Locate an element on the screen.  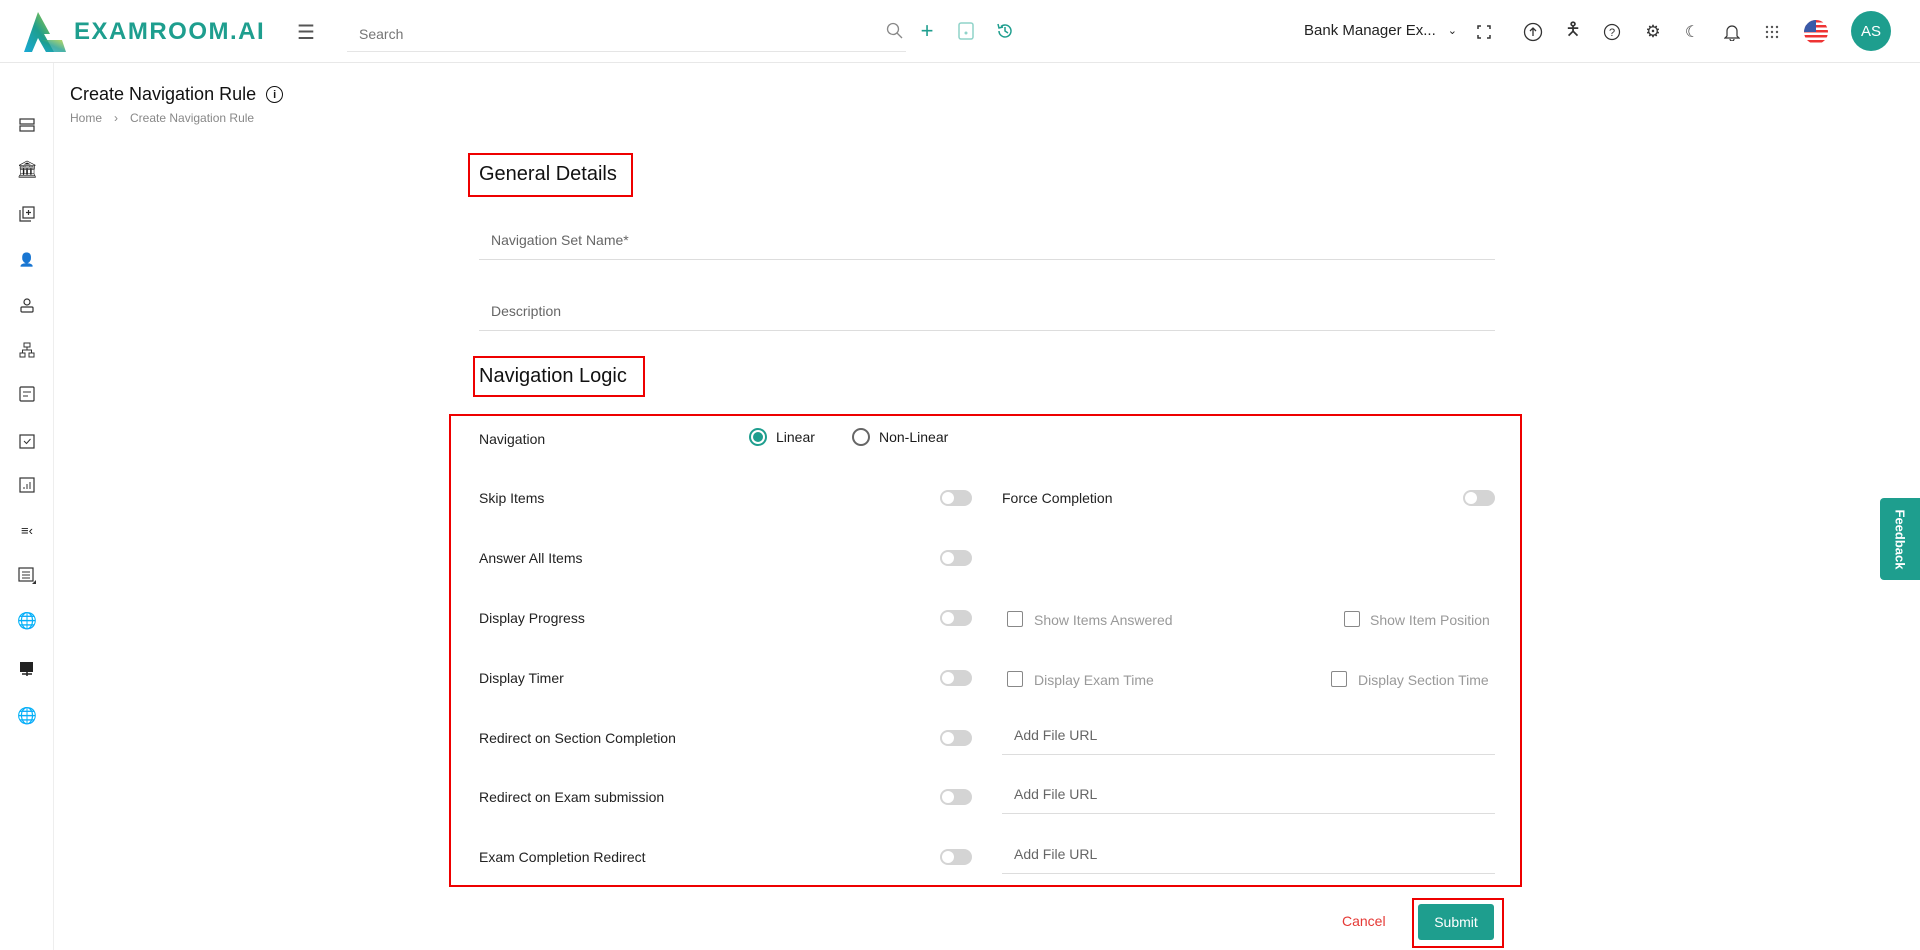
general-details-heading: General Details is located at coordinates (548, 174).